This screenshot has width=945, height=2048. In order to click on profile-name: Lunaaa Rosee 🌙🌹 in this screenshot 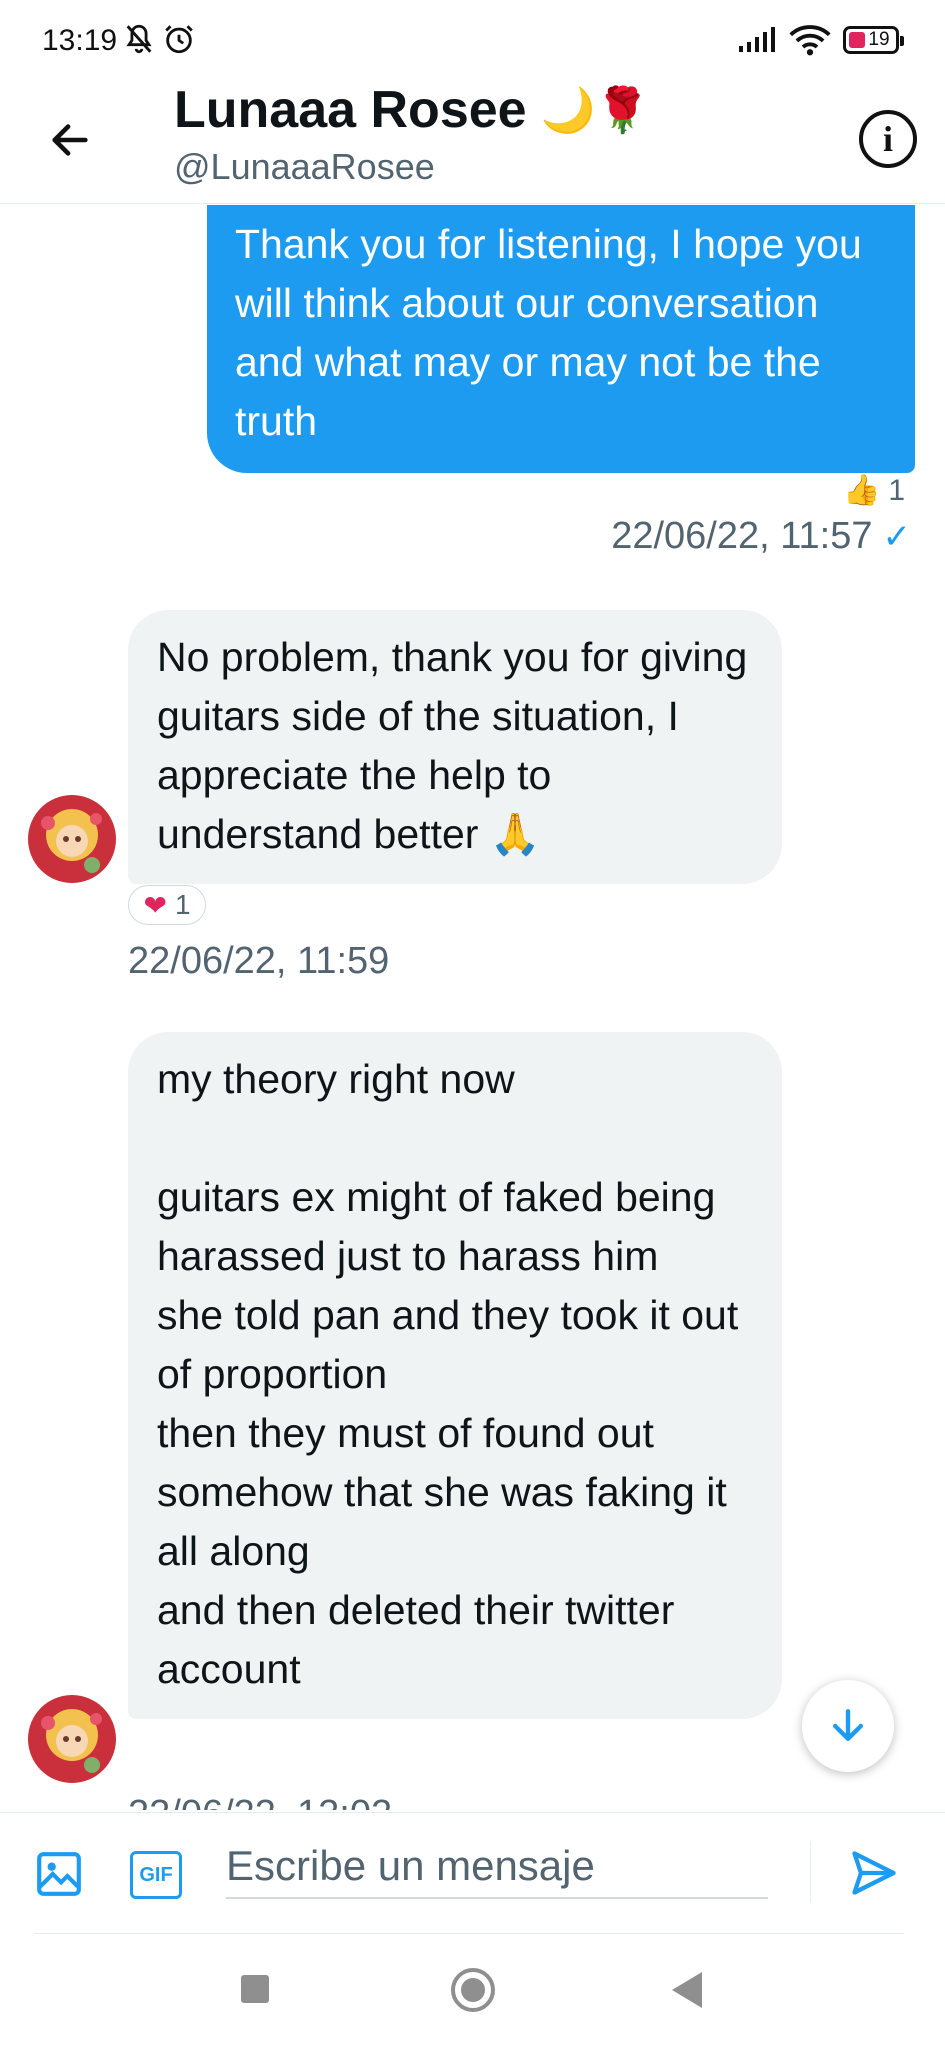, I will do `click(412, 110)`.